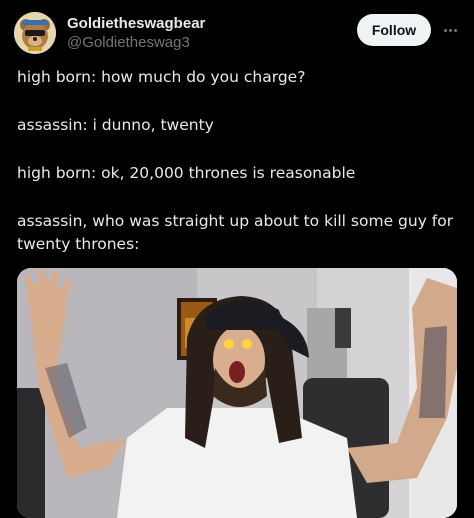 The width and height of the screenshot is (474, 518). Describe the element at coordinates (136, 24) in the screenshot. I see `display-name: Goldietheswagbear` at that location.